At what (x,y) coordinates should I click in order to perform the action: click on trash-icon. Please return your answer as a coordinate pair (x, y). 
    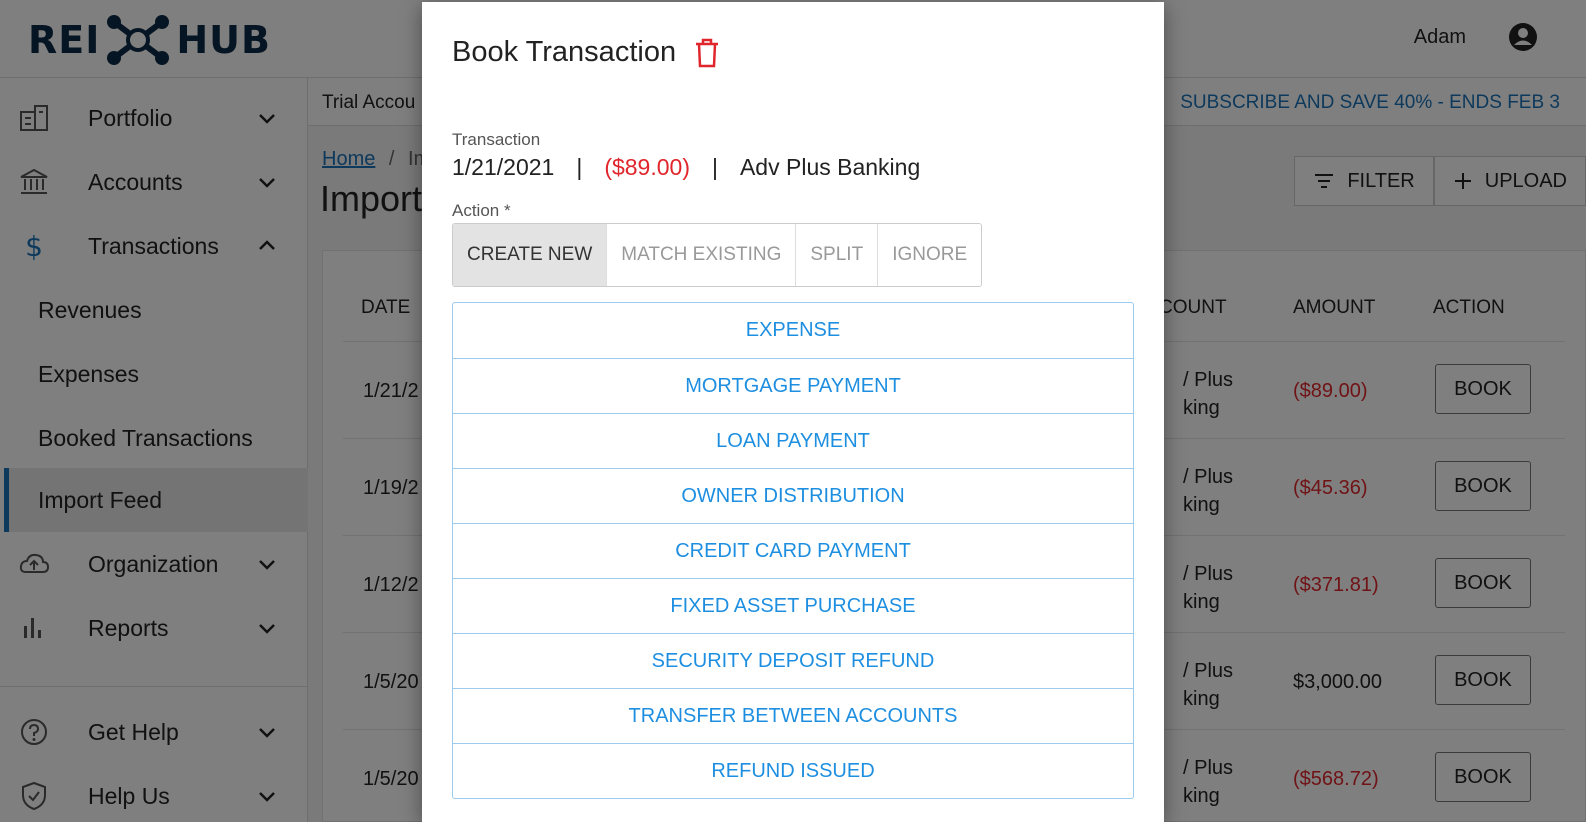
    Looking at the image, I should click on (707, 53).